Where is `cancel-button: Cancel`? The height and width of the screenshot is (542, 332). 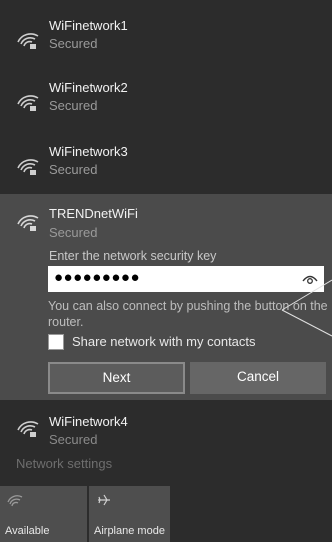
cancel-button: Cancel is located at coordinates (258, 378).